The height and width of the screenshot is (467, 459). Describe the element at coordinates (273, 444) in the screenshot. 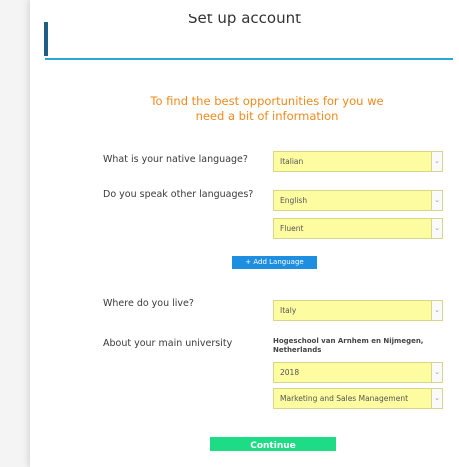

I see `continue-button: Continue` at that location.